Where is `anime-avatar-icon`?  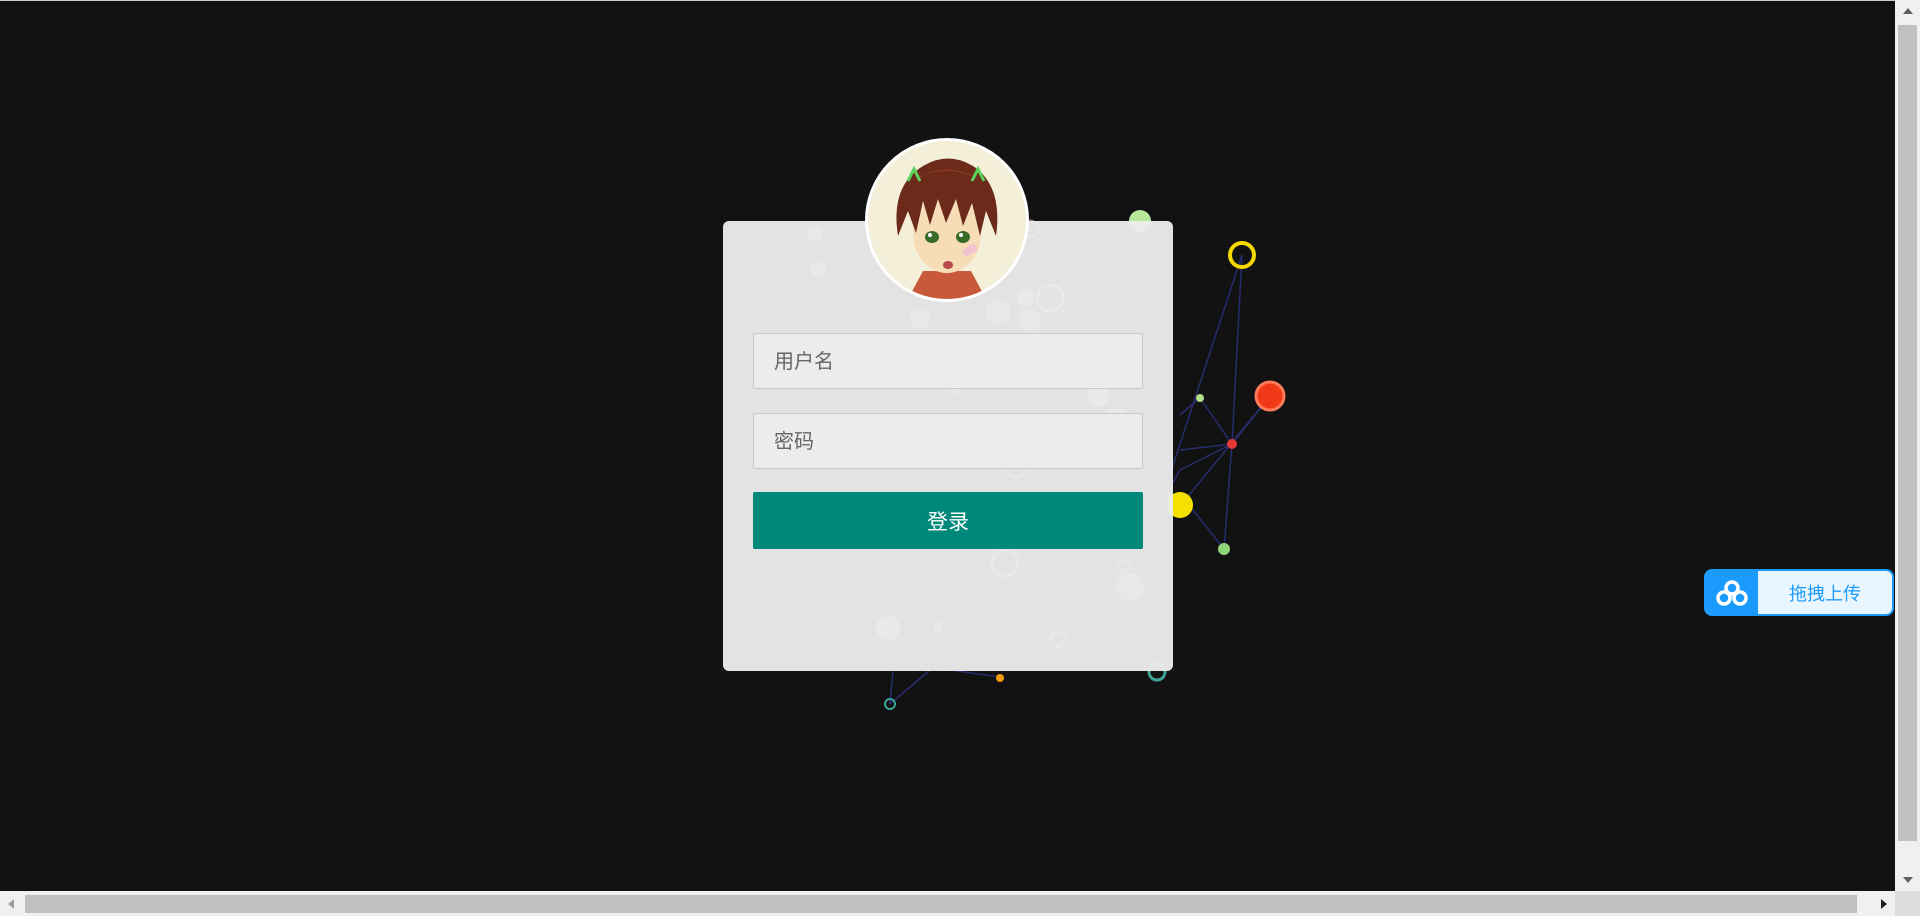
anime-avatar-icon is located at coordinates (947, 220).